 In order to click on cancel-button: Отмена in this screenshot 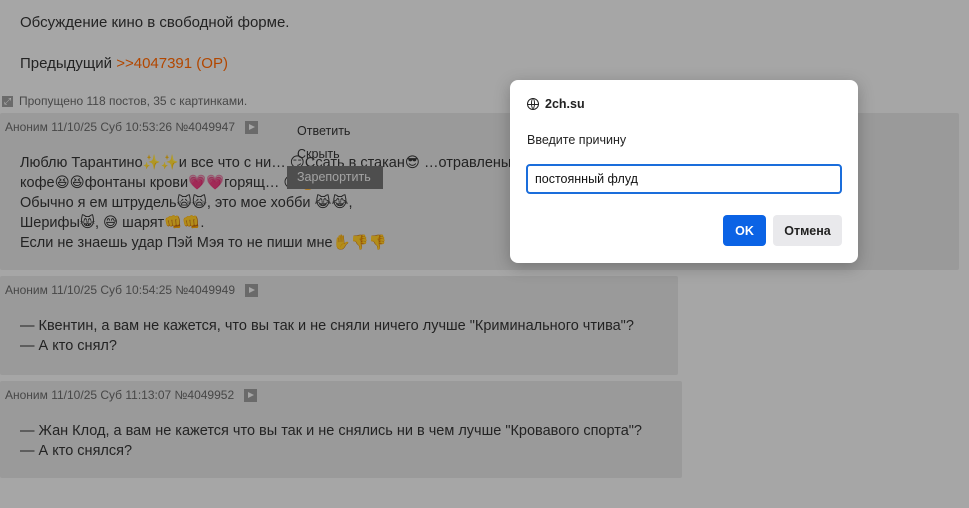, I will do `click(807, 230)`.